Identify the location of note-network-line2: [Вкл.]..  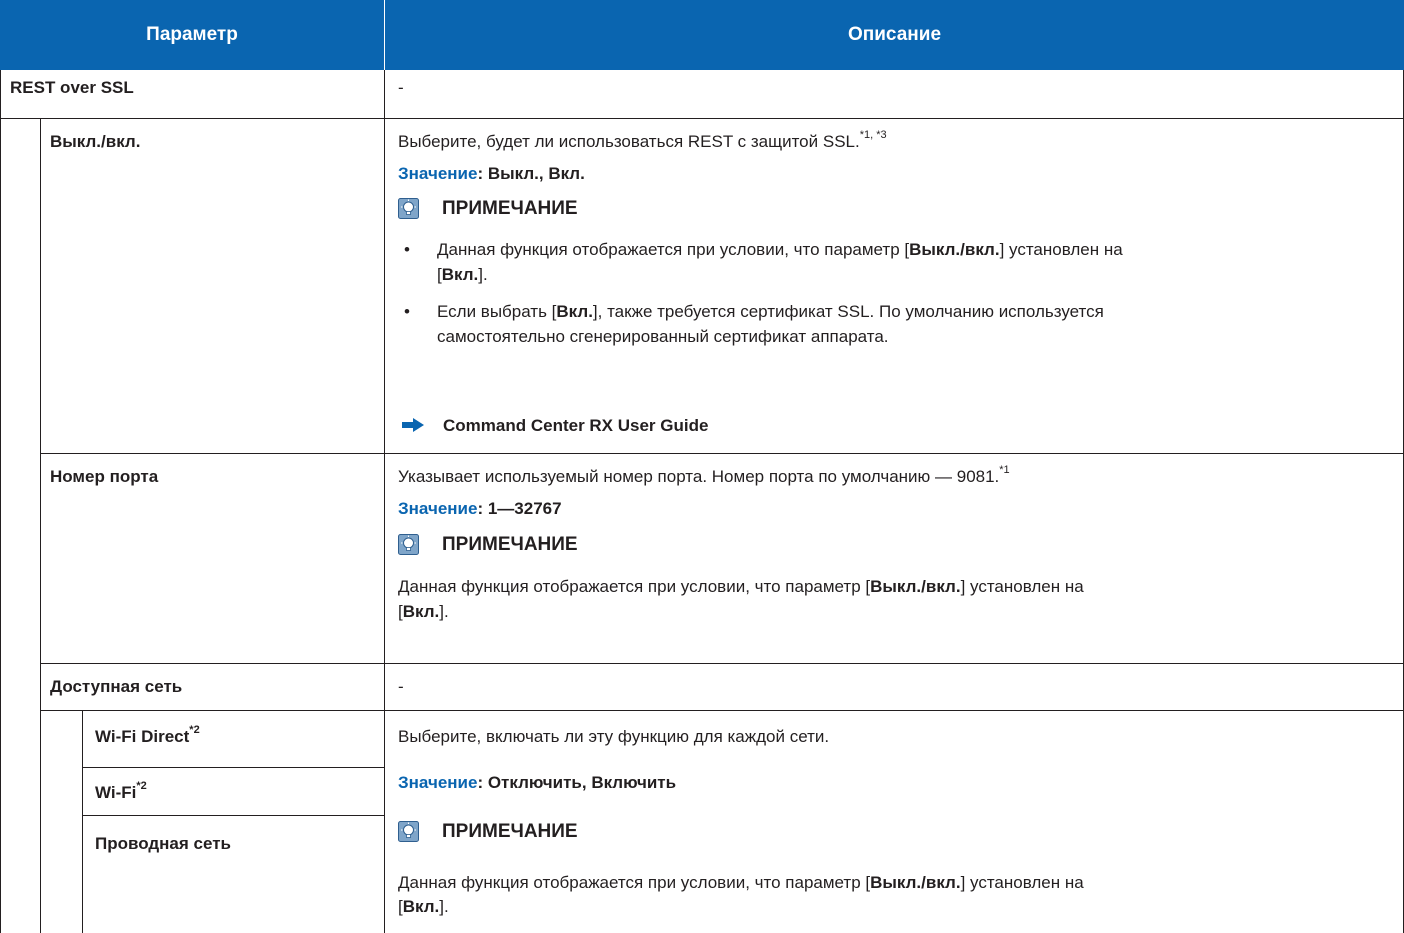
(423, 906).